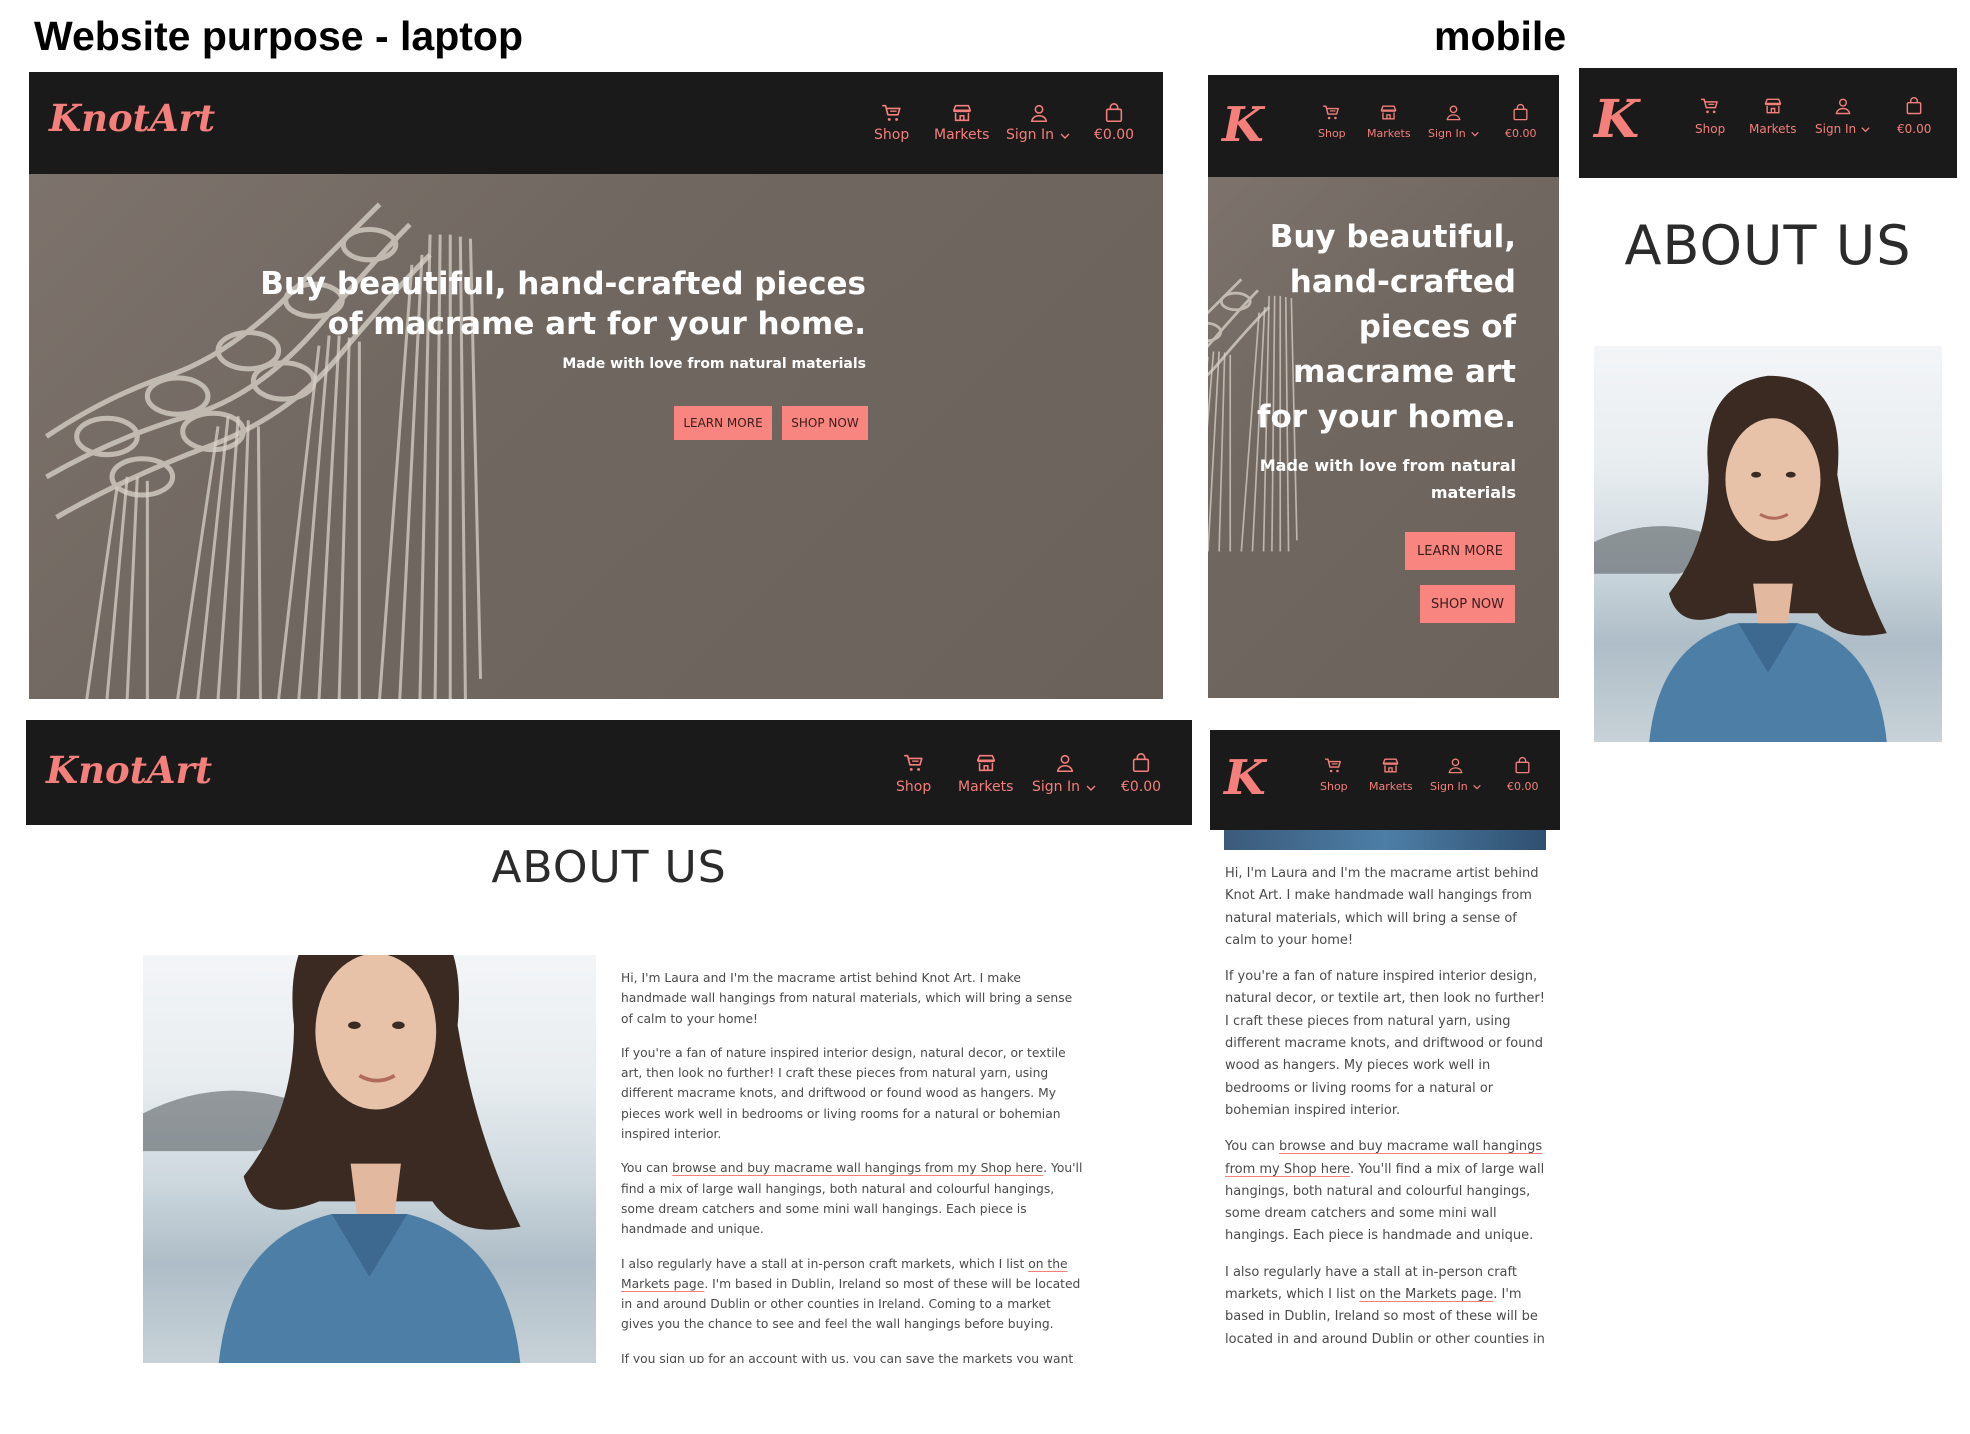 The width and height of the screenshot is (1970, 1434). What do you see at coordinates (329, 436) in the screenshot?
I see `macrame-hanging-image` at bounding box center [329, 436].